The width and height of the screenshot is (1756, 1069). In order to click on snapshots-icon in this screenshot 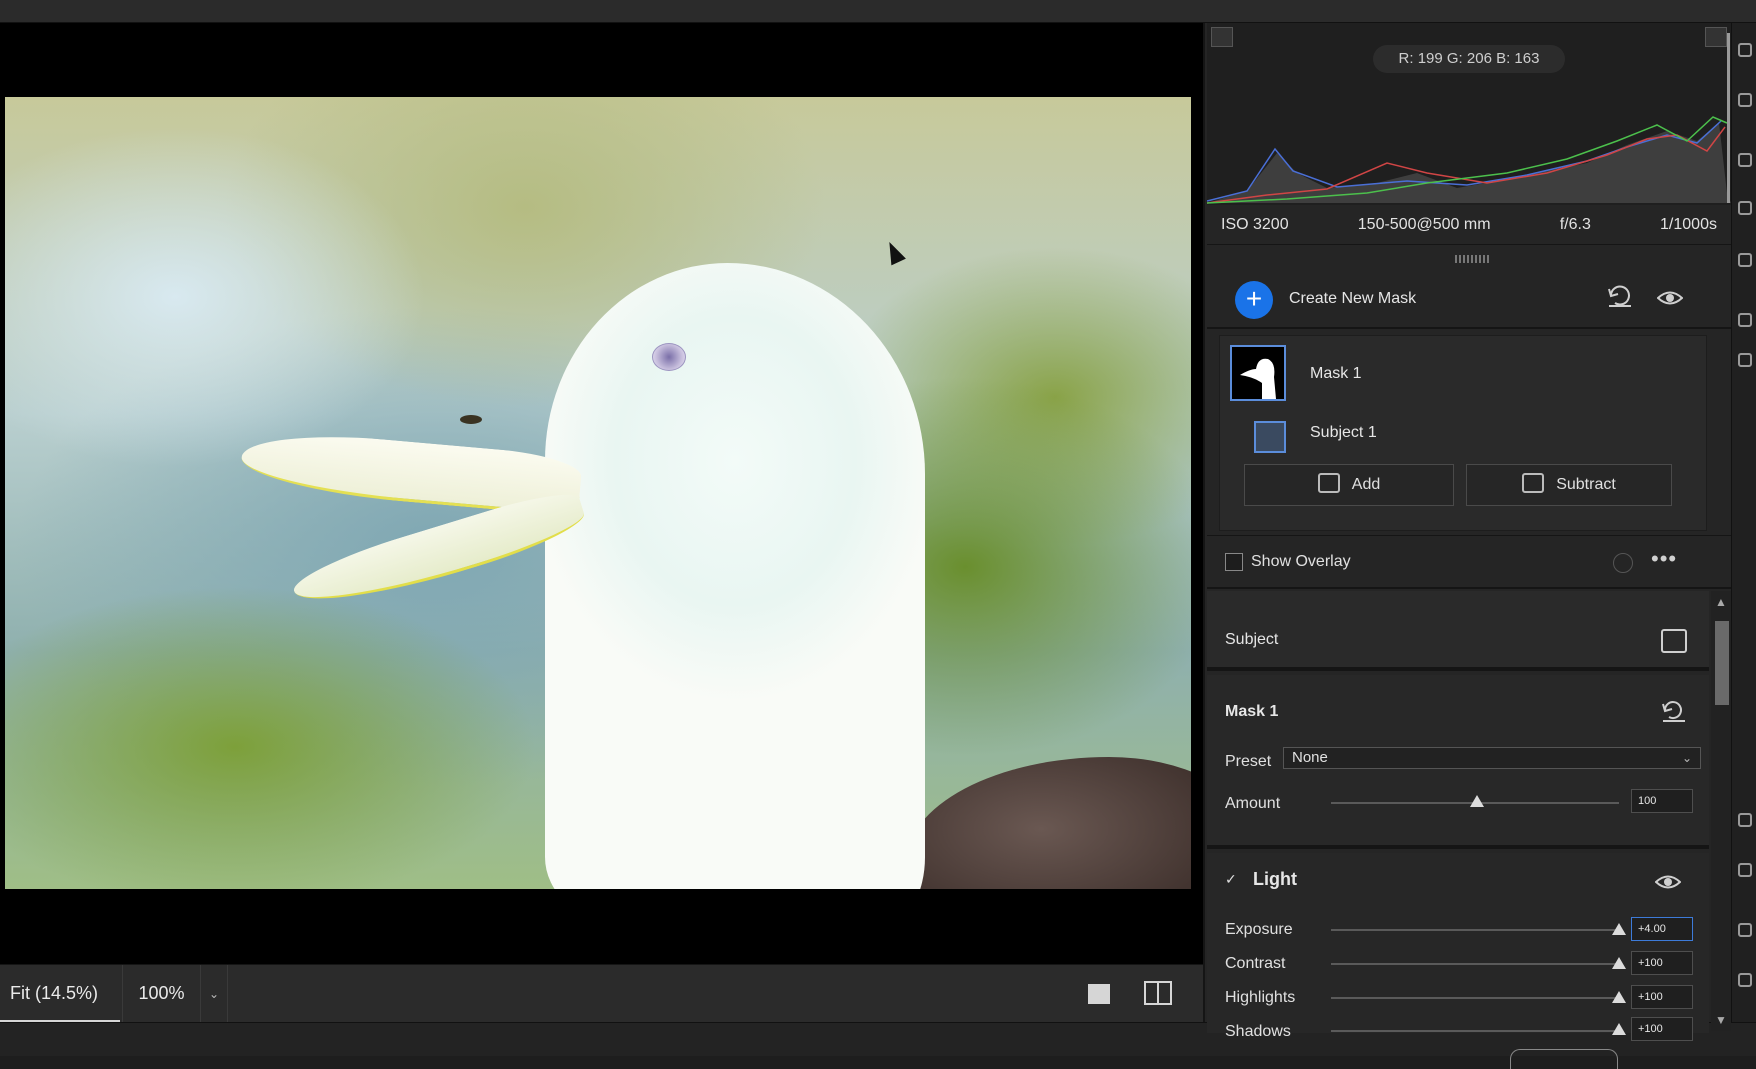, I will do `click(1745, 360)`.